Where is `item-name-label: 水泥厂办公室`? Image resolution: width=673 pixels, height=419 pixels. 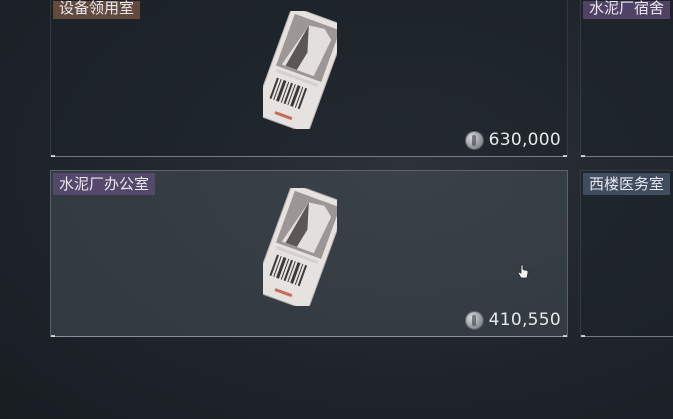 item-name-label: 水泥厂办公室 is located at coordinates (104, 184).